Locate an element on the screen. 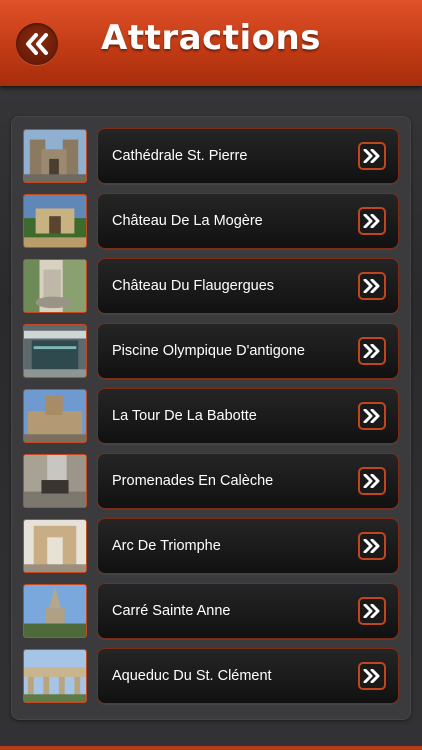  attraction-cell: Piscine Olympique D'antigone is located at coordinates (248, 351).